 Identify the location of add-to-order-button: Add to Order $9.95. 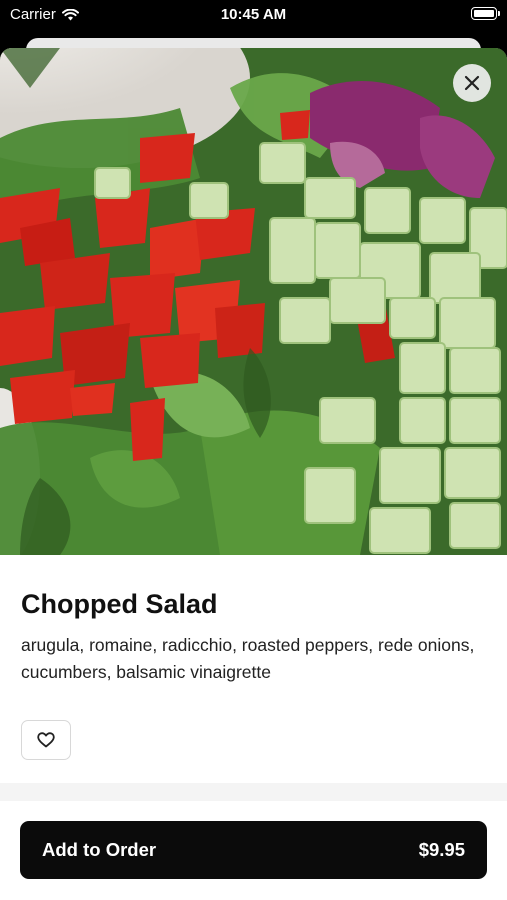
(253, 850).